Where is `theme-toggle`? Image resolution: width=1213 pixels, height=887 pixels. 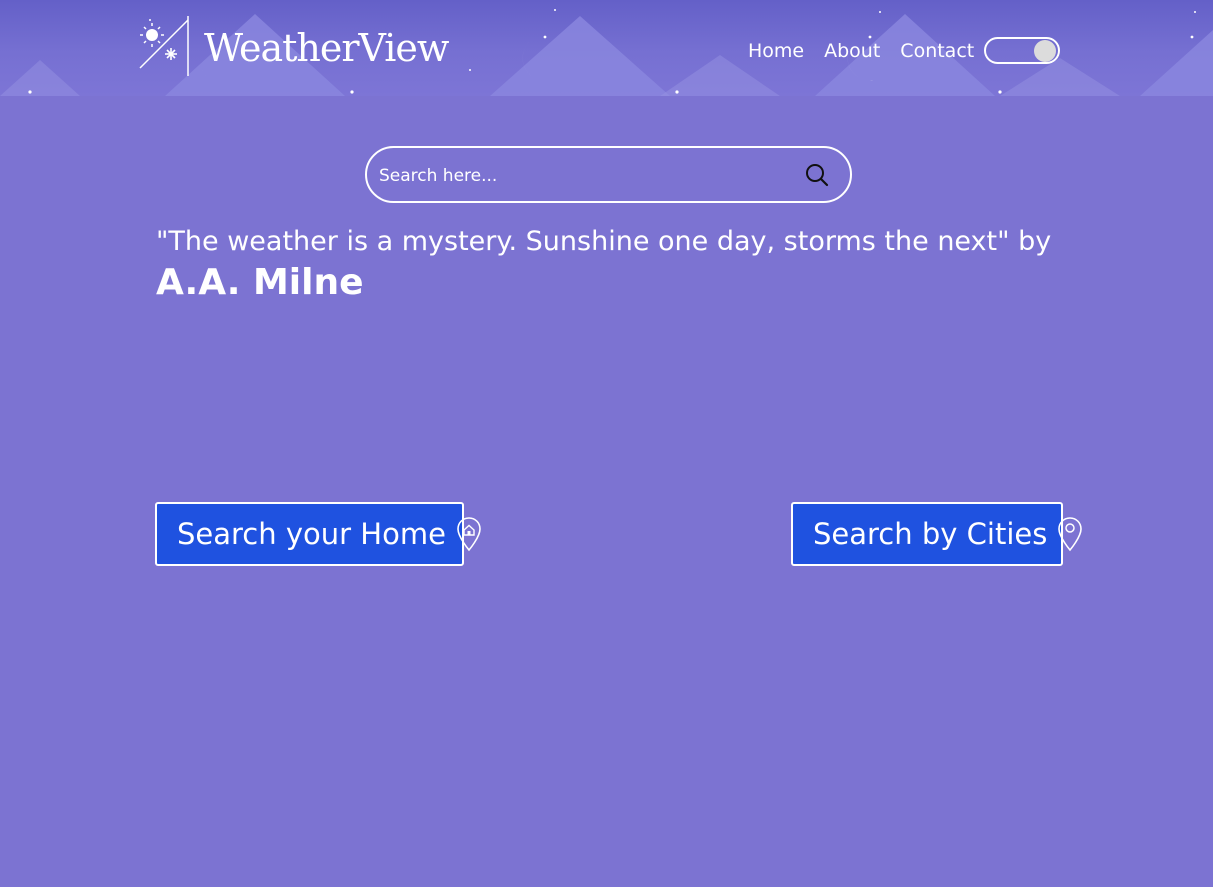 theme-toggle is located at coordinates (1022, 50).